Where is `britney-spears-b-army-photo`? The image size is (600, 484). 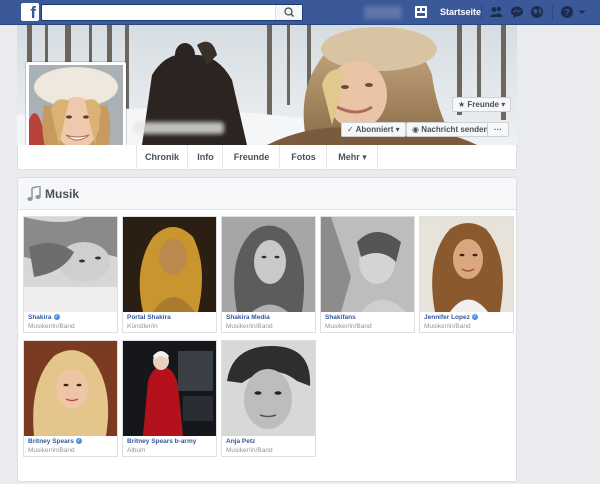
britney-spears-b-army-photo is located at coordinates (169, 388).